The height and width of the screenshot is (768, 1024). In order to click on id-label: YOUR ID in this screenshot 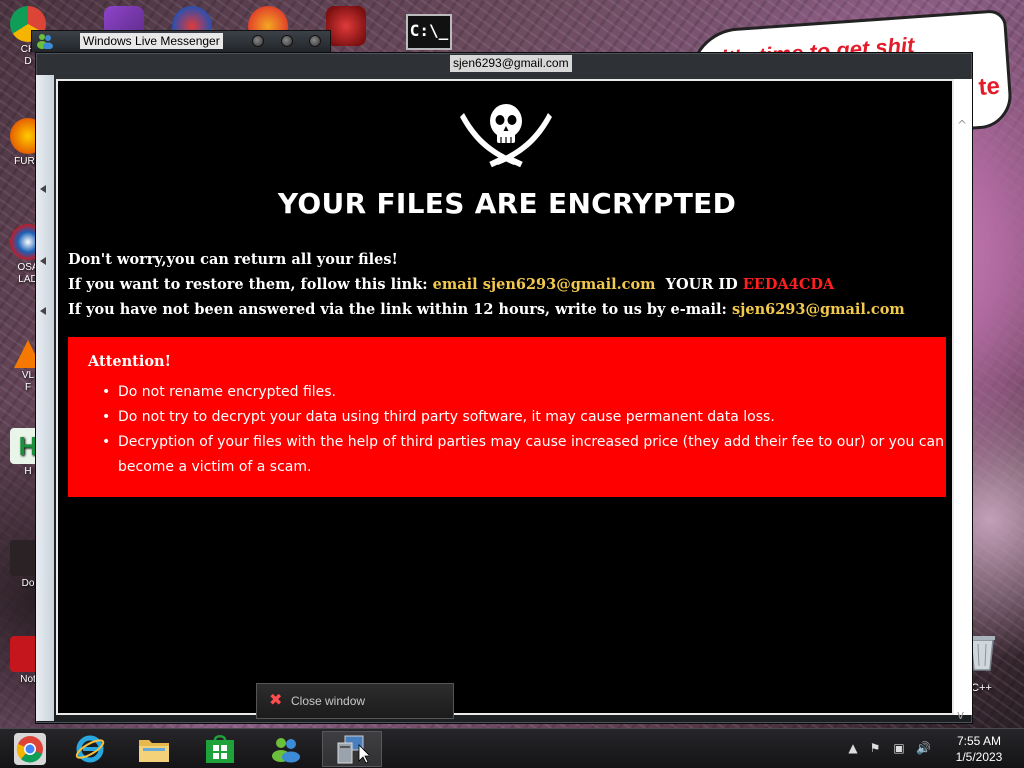, I will do `click(701, 284)`.